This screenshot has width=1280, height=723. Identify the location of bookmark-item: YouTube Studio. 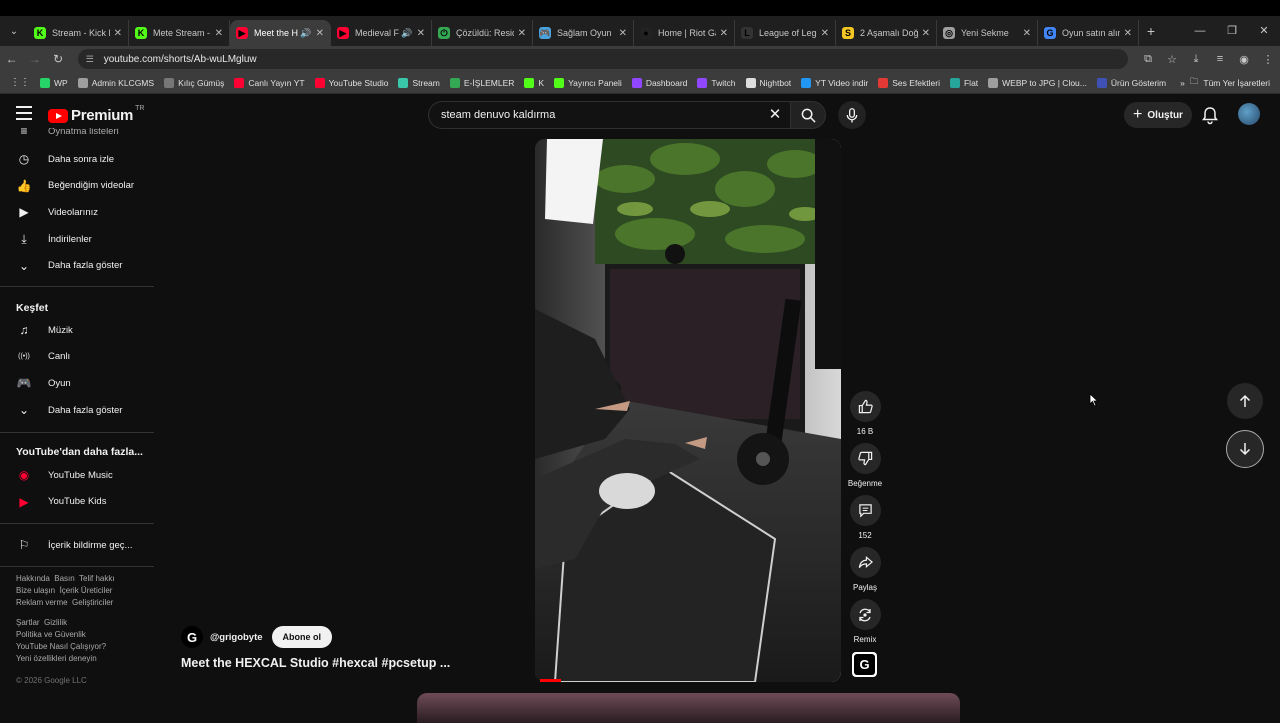
(351, 82).